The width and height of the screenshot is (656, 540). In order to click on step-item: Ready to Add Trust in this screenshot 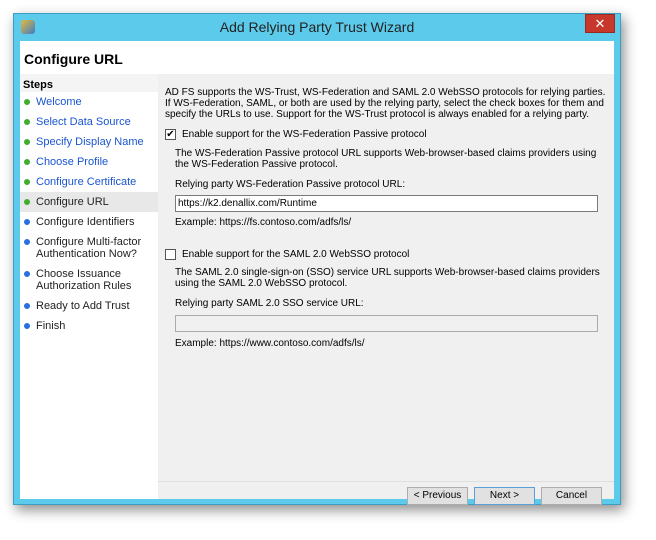, I will do `click(89, 306)`.